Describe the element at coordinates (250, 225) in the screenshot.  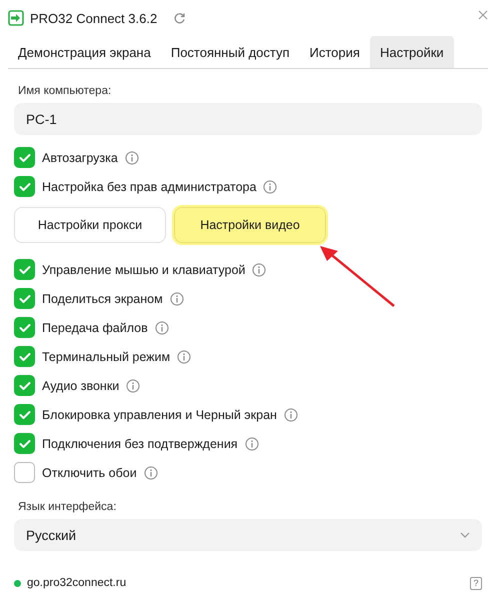
I see `settings-button: Настройки видео` at that location.